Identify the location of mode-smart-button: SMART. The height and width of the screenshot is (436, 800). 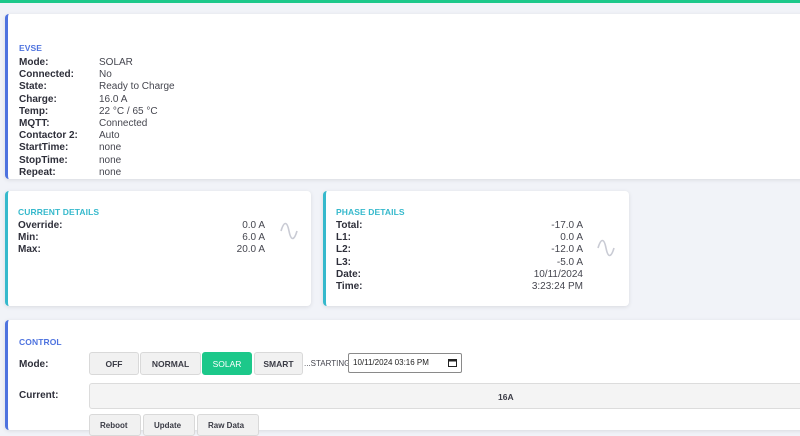
(278, 363).